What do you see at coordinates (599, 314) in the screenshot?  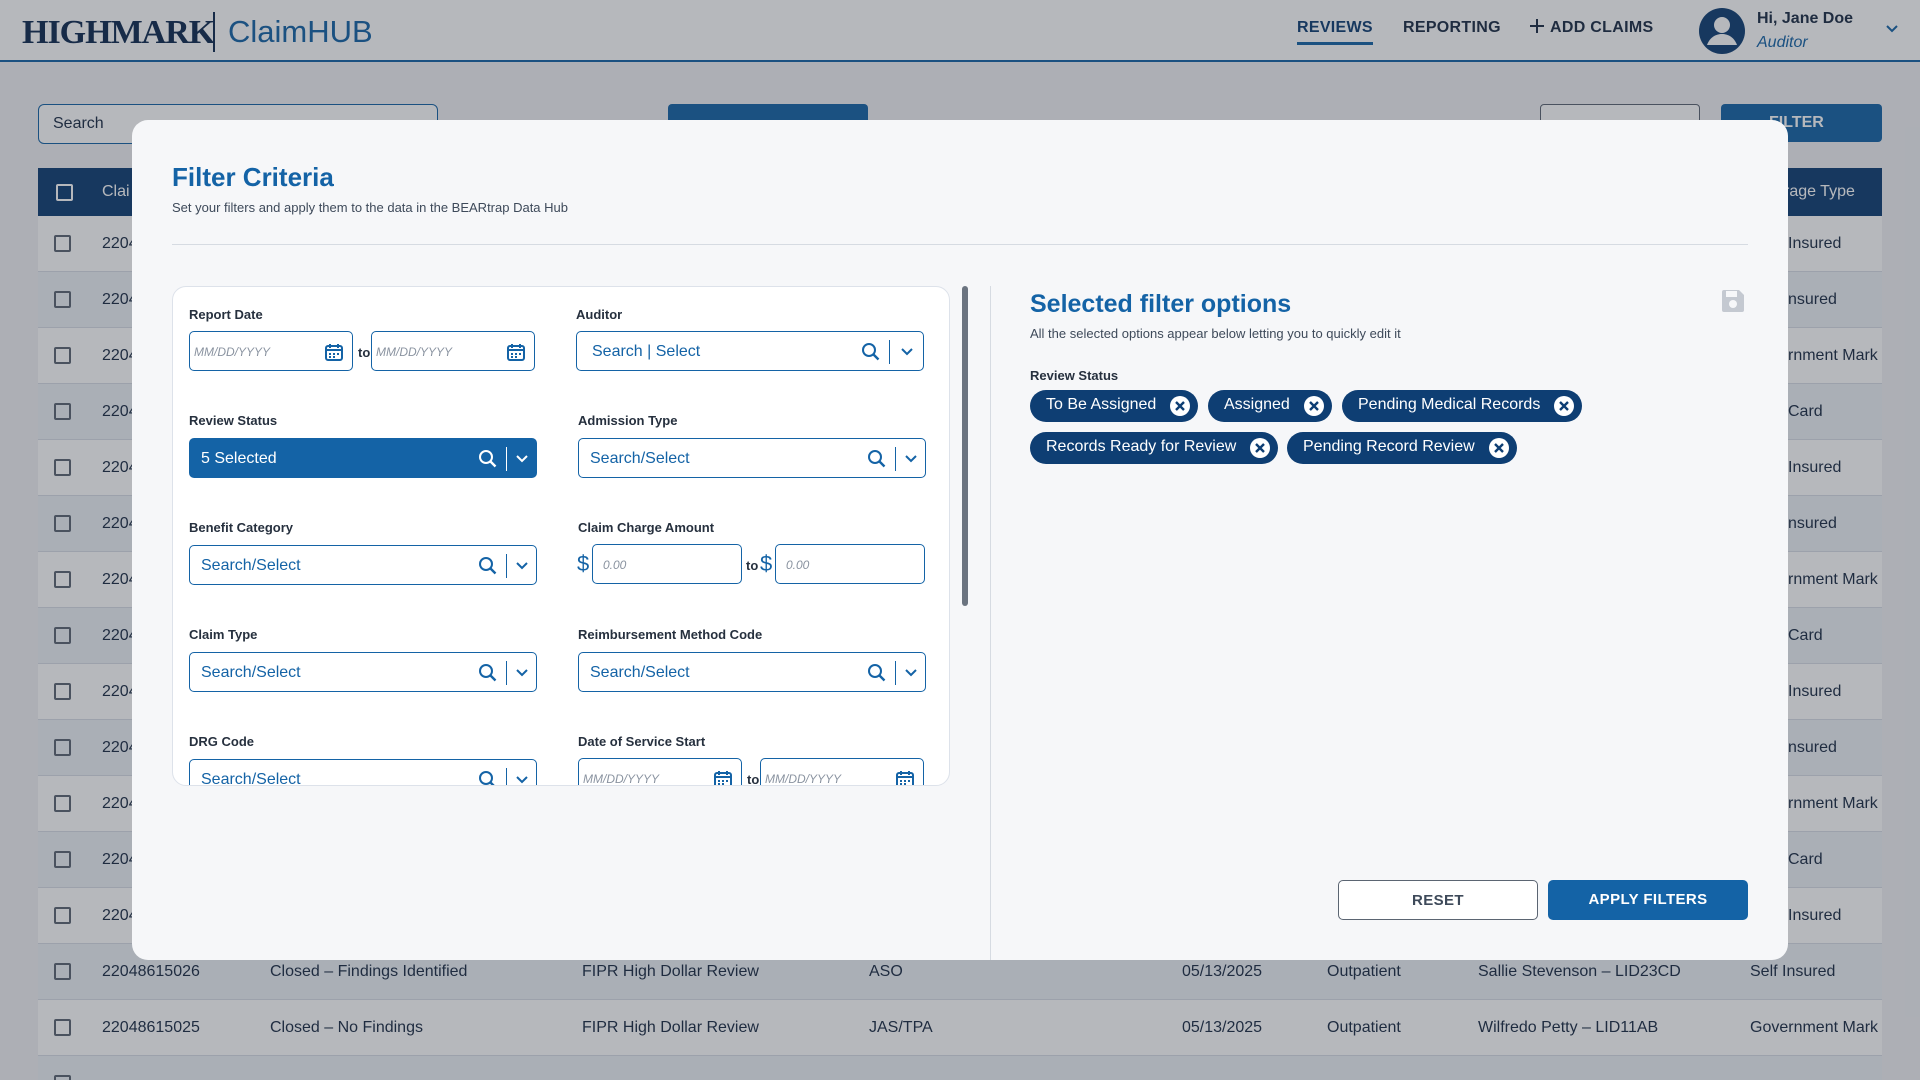 I see `auditor-label: Auditor` at bounding box center [599, 314].